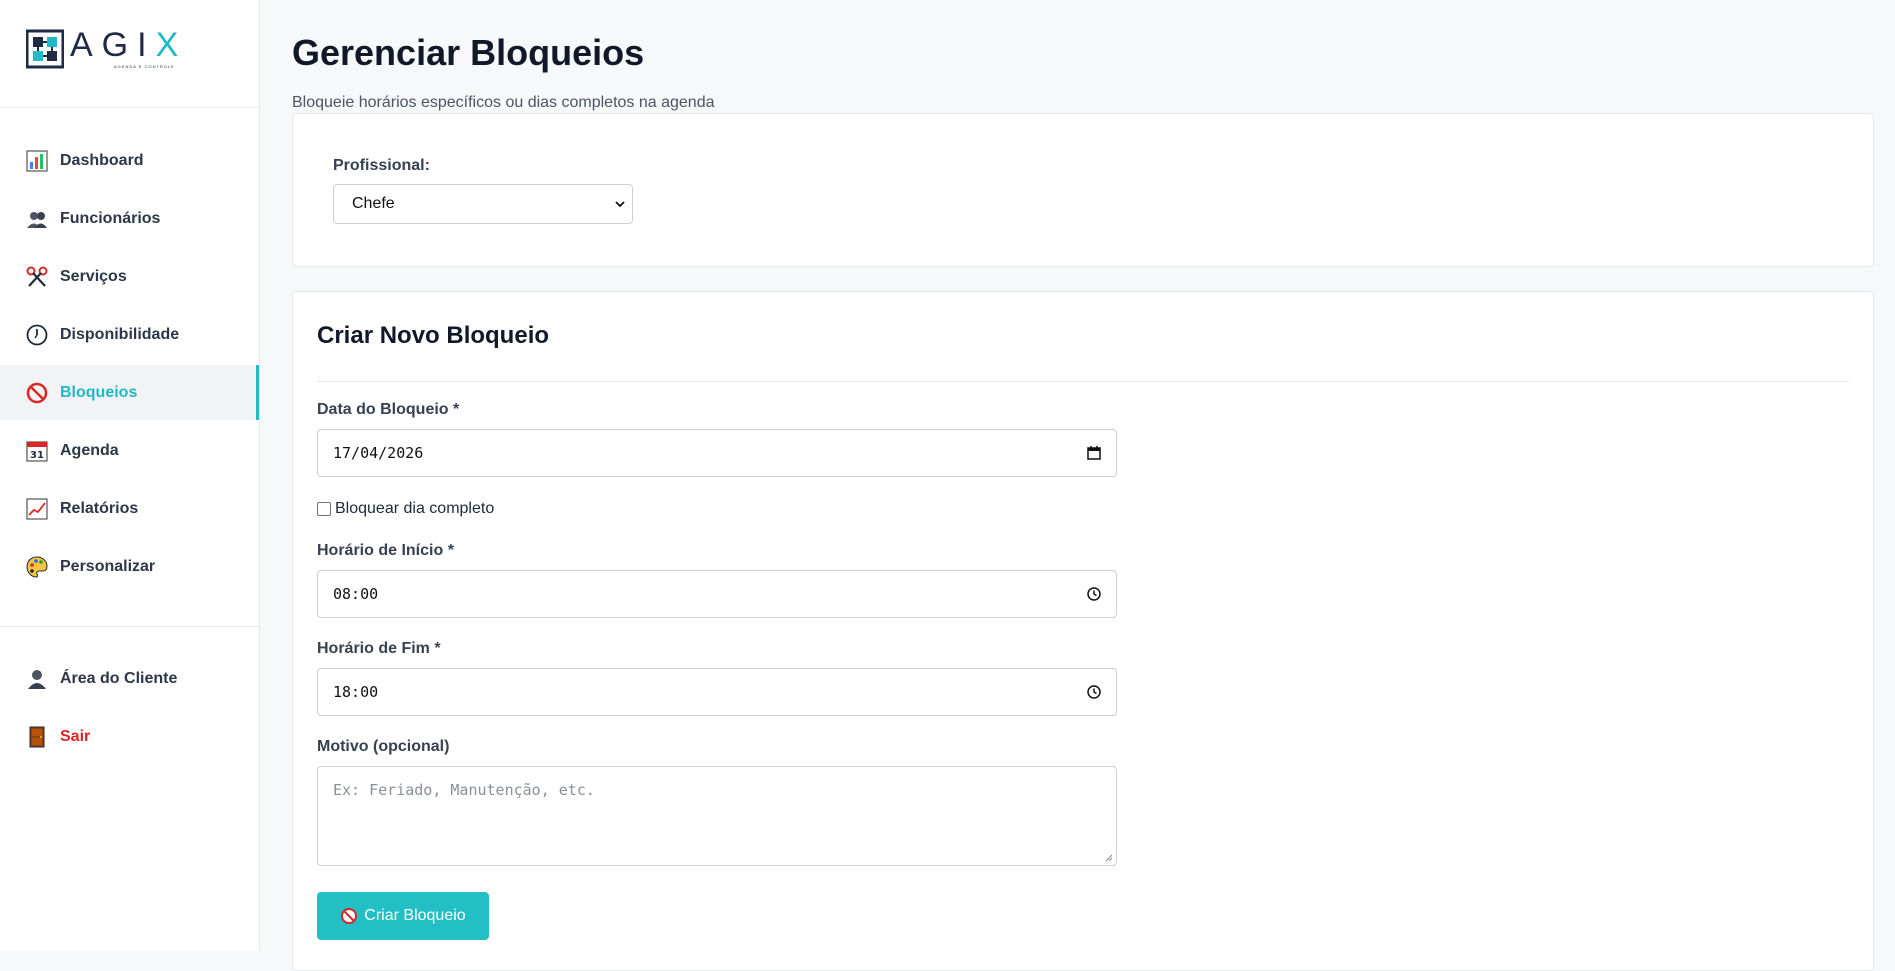 This screenshot has width=1895, height=971. What do you see at coordinates (1083, 190) in the screenshot?
I see `professional-card: Profissional: Chefe` at bounding box center [1083, 190].